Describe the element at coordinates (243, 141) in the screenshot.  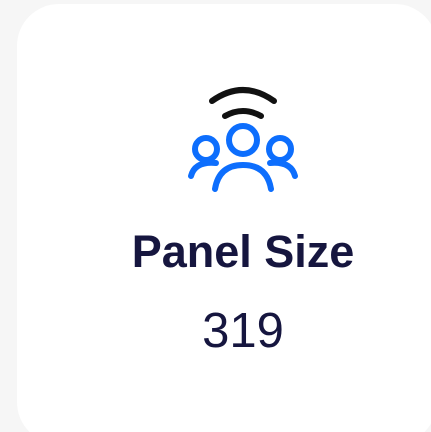
I see `people-broadcast-icon` at that location.